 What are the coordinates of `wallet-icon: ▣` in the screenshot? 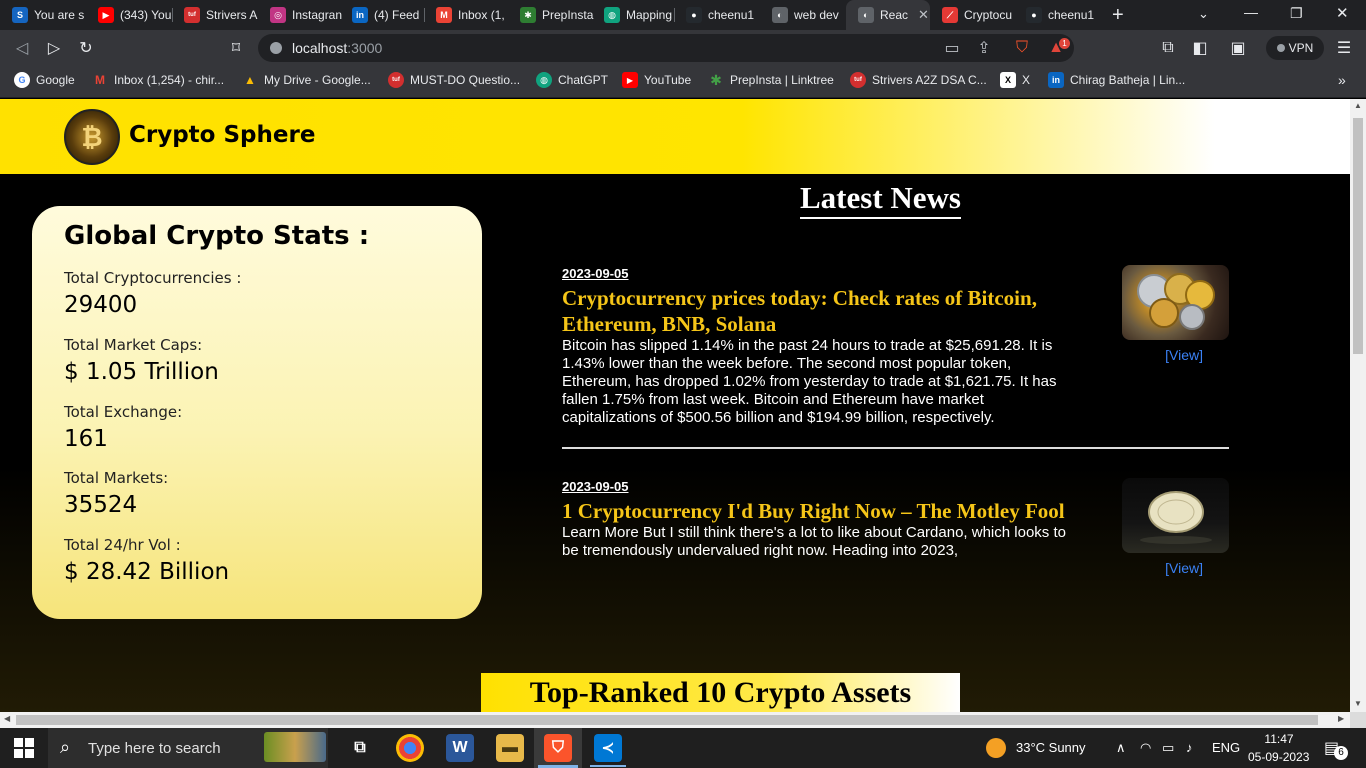 It's located at (1238, 48).